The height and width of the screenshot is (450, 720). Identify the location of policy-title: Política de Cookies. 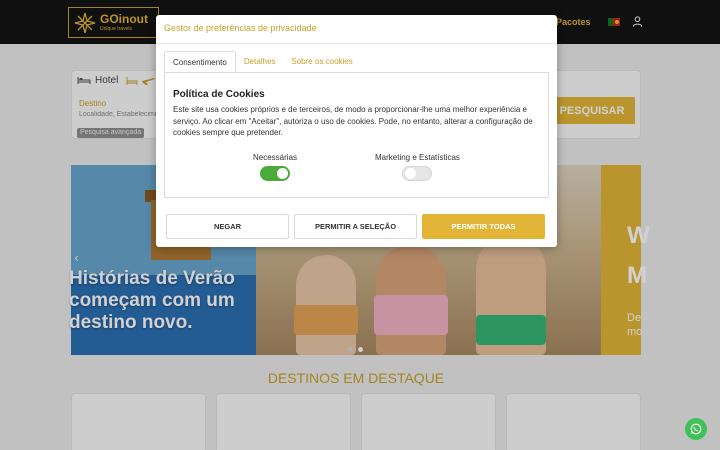
(219, 94).